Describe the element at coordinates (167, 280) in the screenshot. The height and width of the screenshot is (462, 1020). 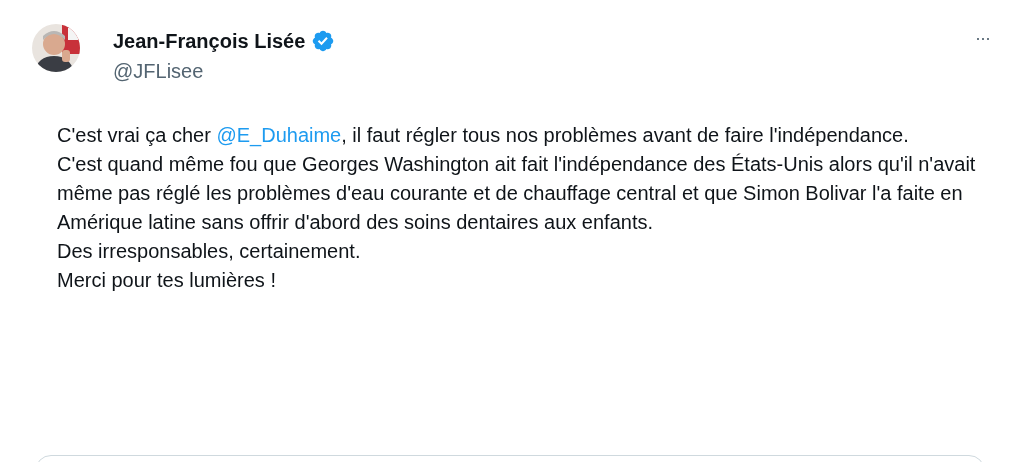
I see `tweet-paragraph: Merci pour tes lumières !` at that location.